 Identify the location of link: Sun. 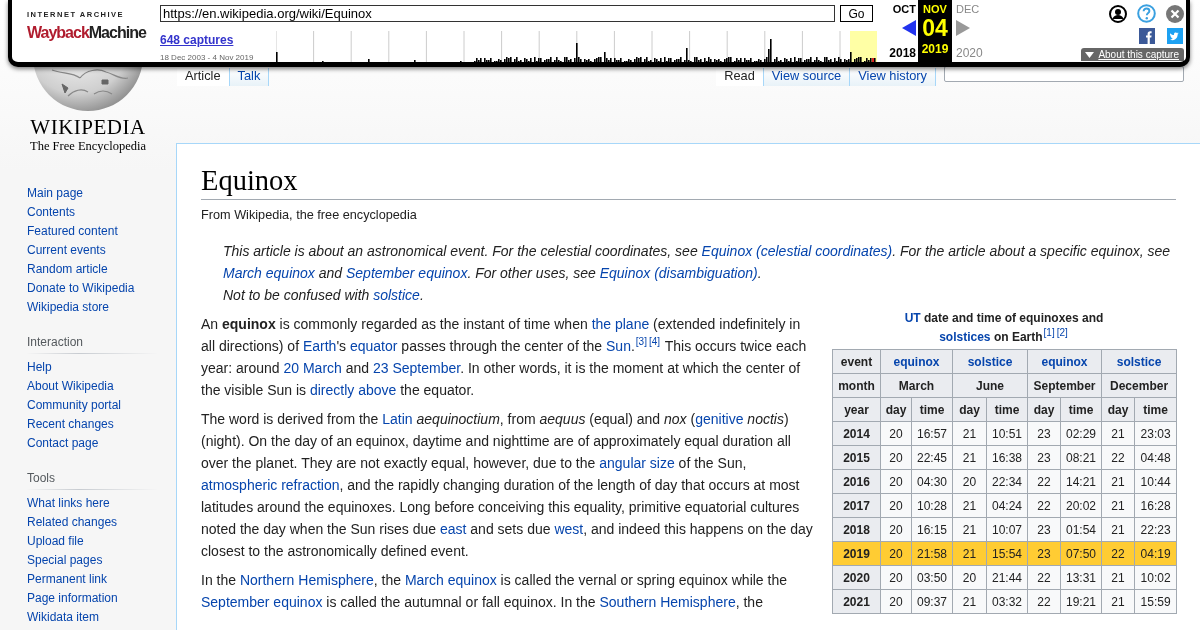
(618, 346).